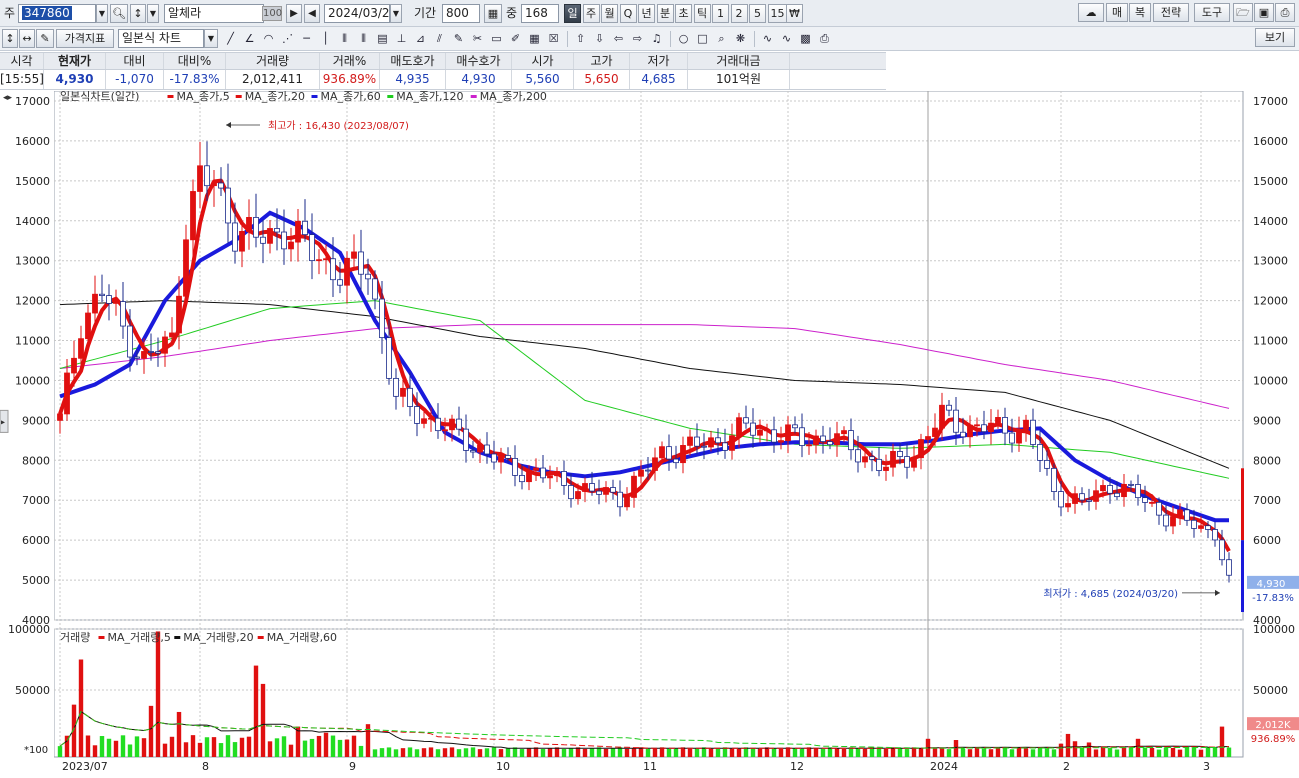 Image resolution: width=1299 pixels, height=778 pixels. Describe the element at coordinates (1275, 37) in the screenshot. I see `view-button: 보기` at that location.